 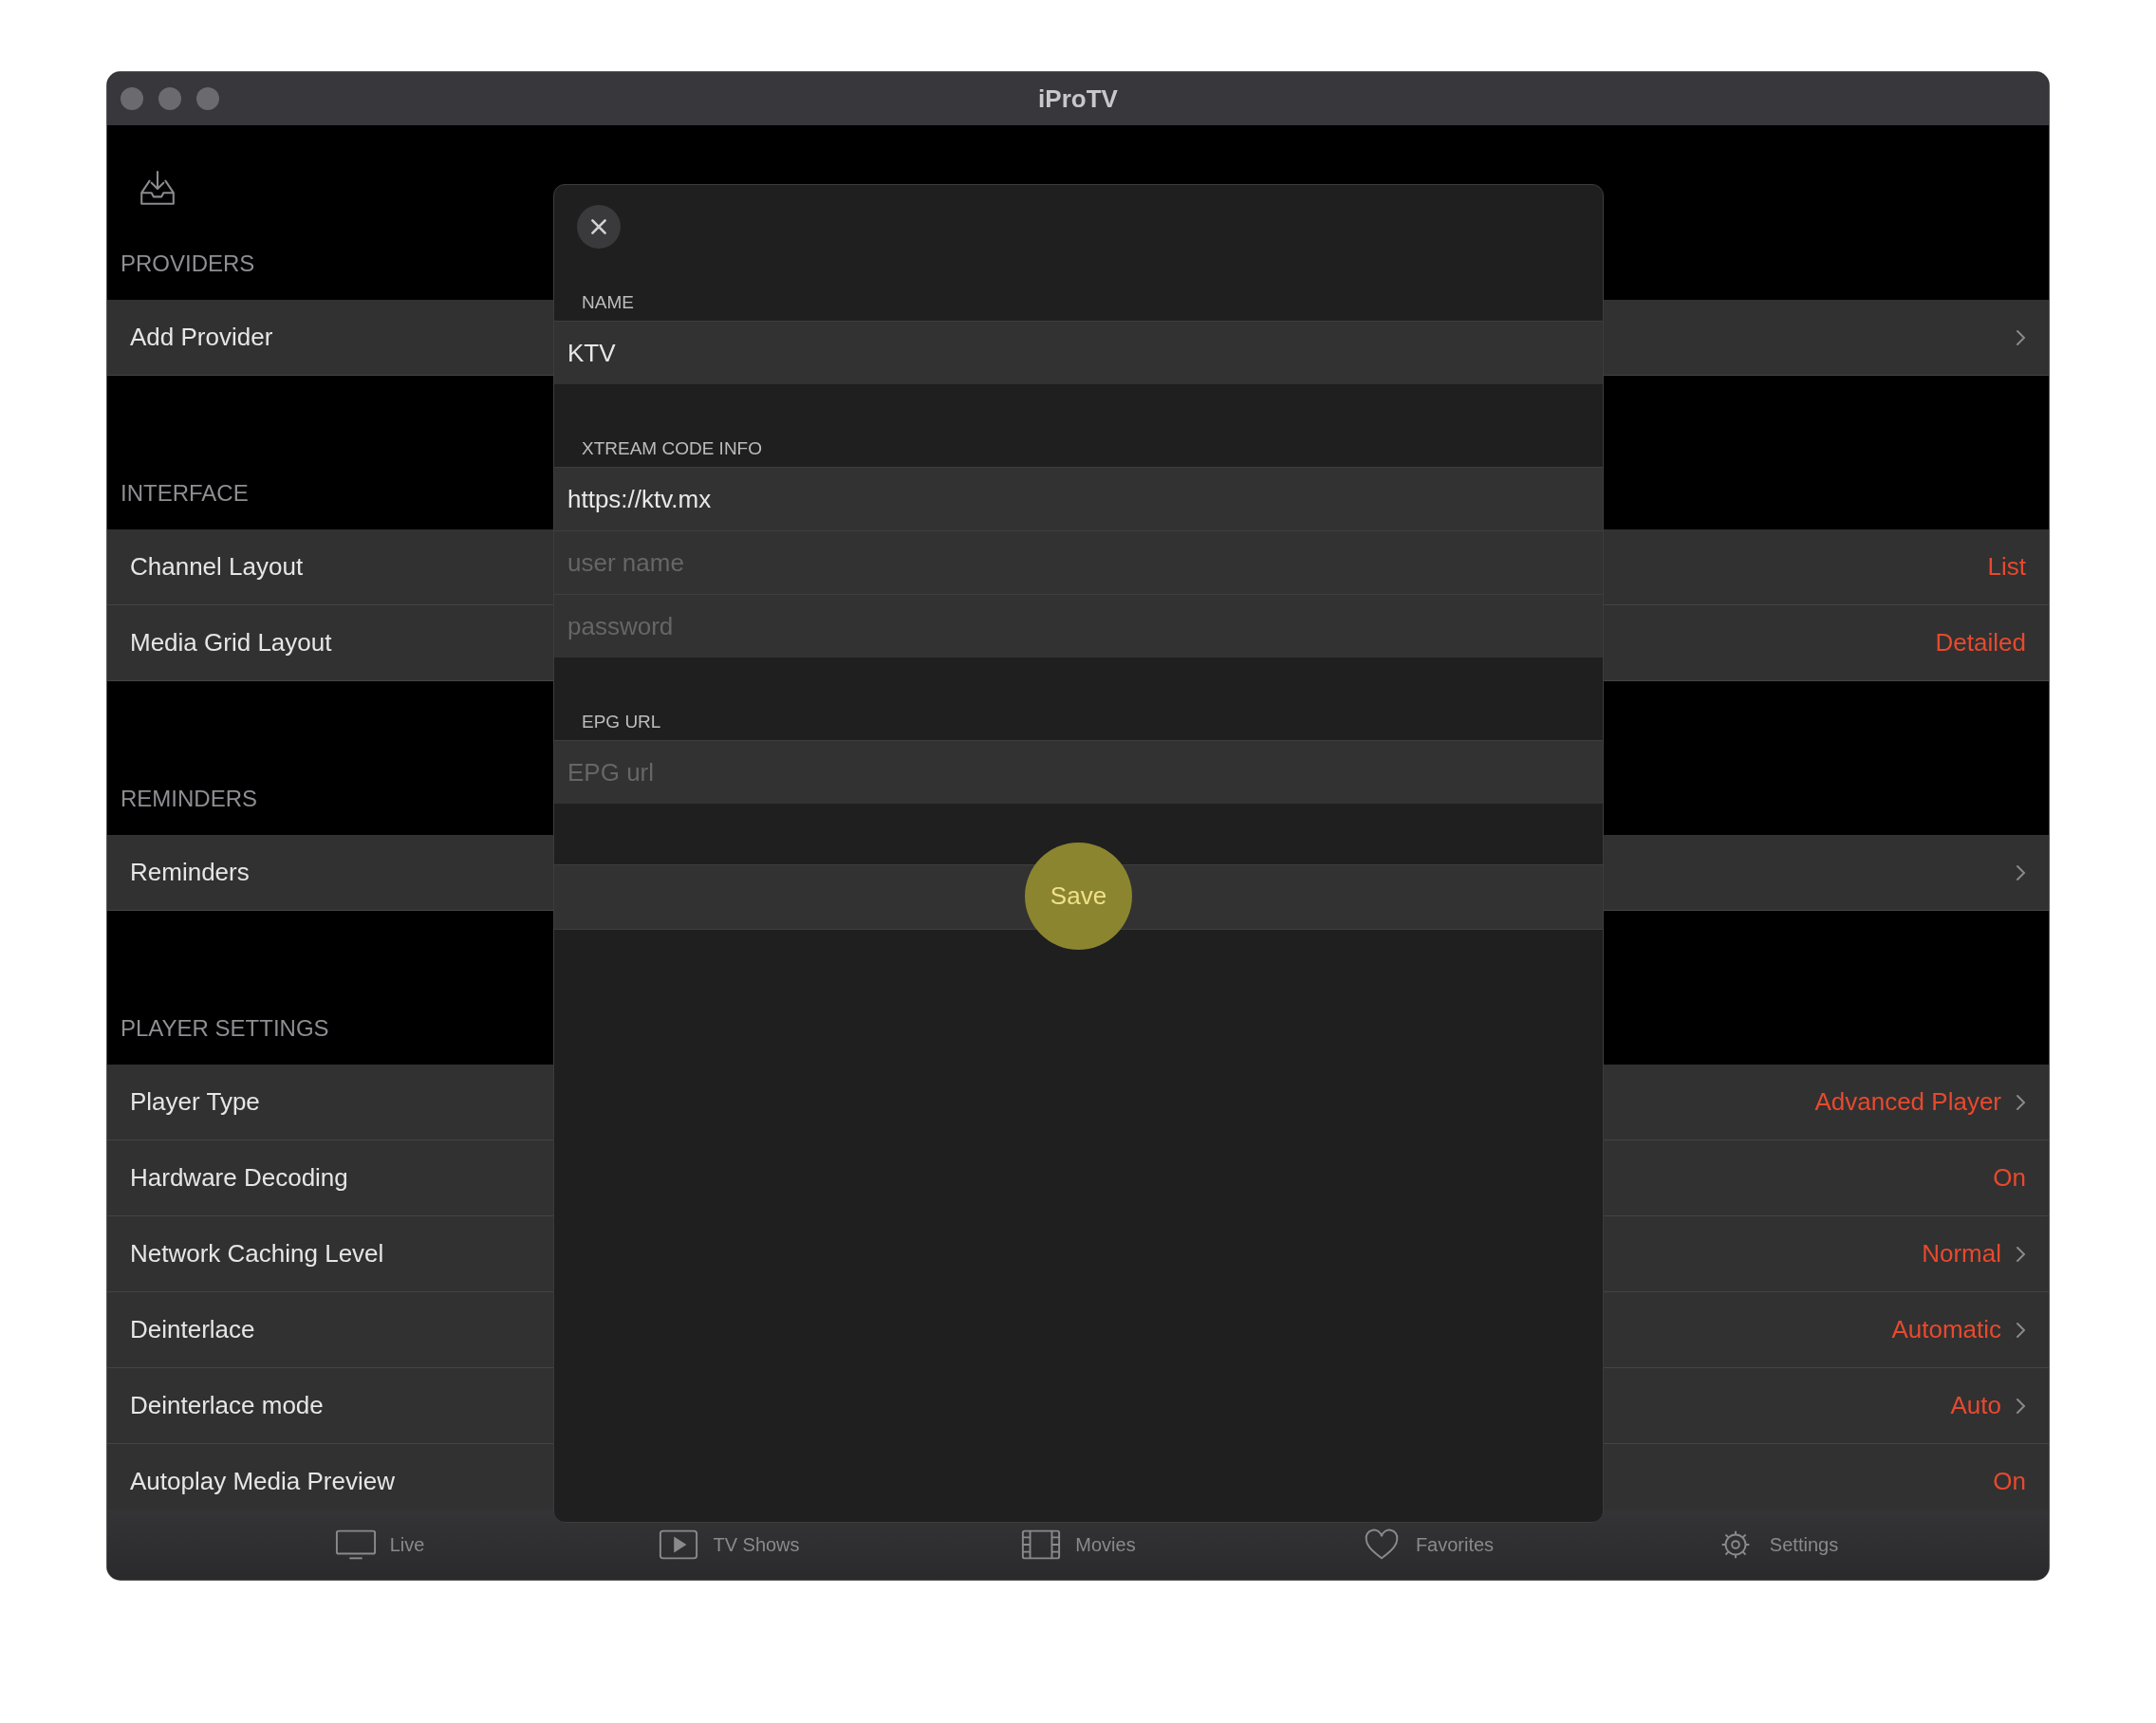 What do you see at coordinates (1975, 1405) in the screenshot?
I see `row-value: Auto` at bounding box center [1975, 1405].